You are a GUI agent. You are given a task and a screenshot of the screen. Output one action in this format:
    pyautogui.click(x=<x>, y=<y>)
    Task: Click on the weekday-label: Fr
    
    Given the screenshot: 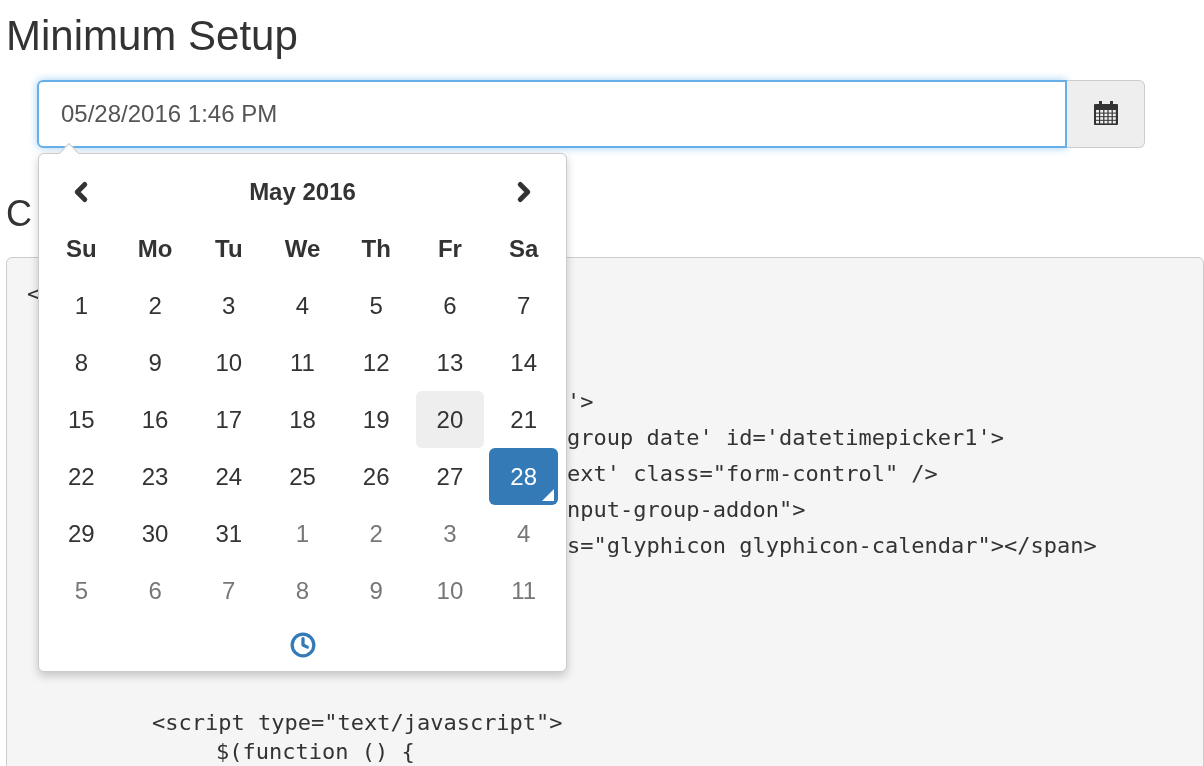 What is the action you would take?
    pyautogui.click(x=449, y=248)
    